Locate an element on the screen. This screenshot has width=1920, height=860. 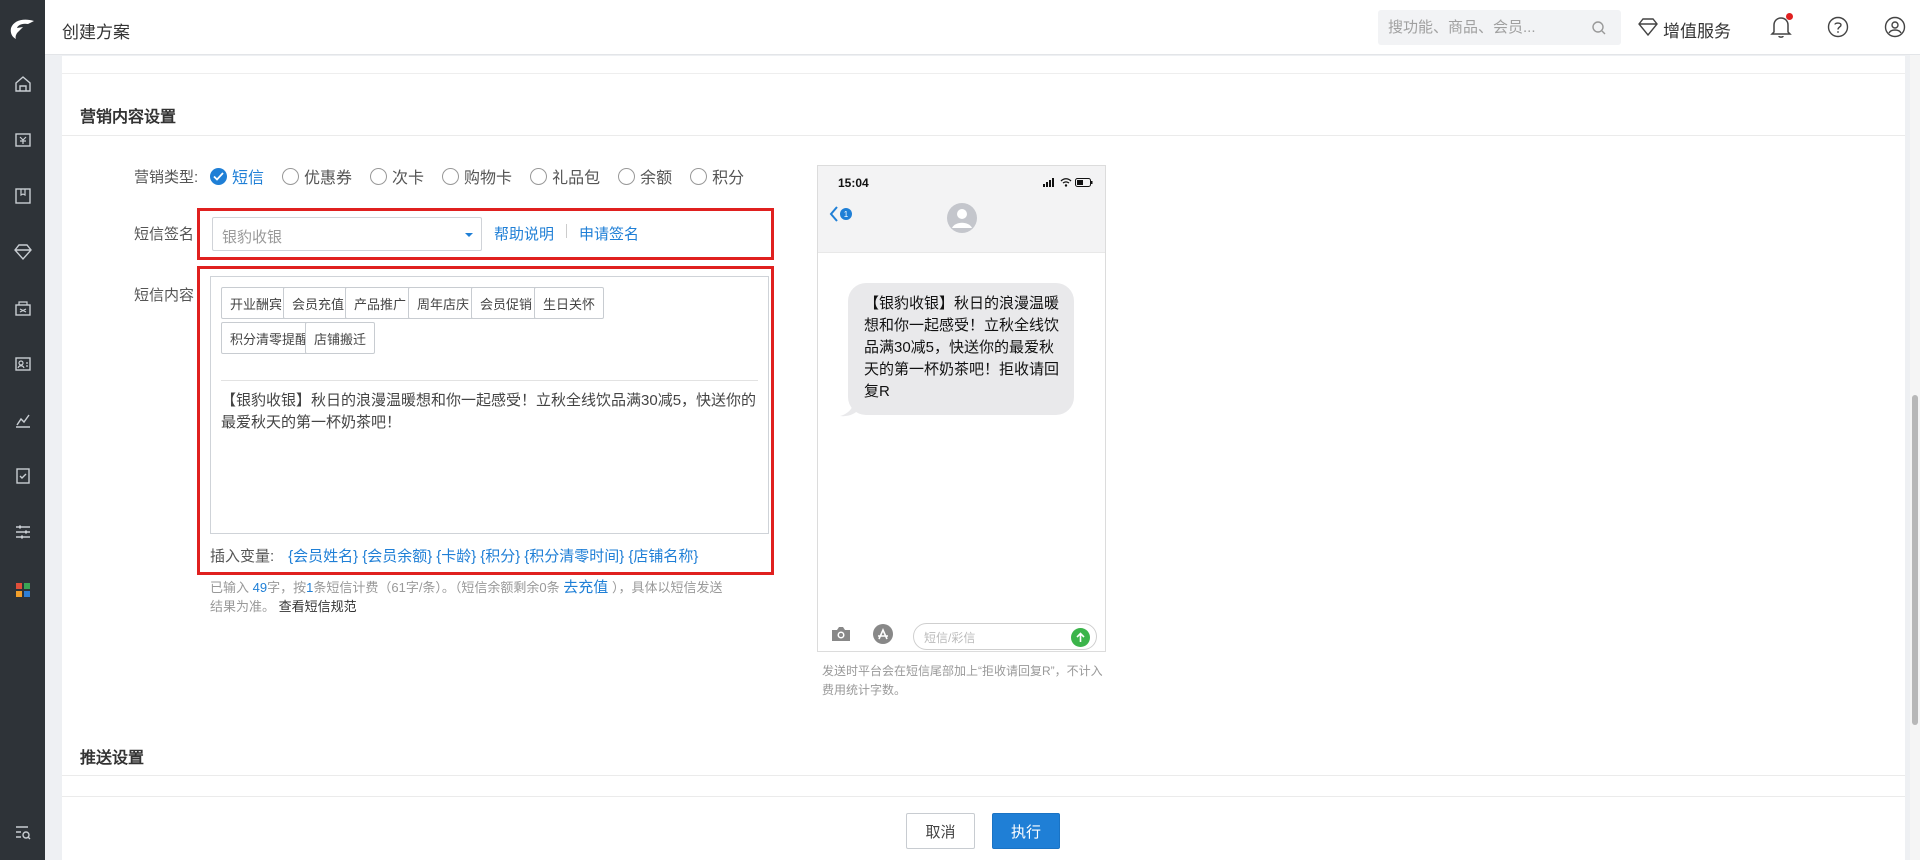
template-tag: 会员促销 is located at coordinates (506, 303).